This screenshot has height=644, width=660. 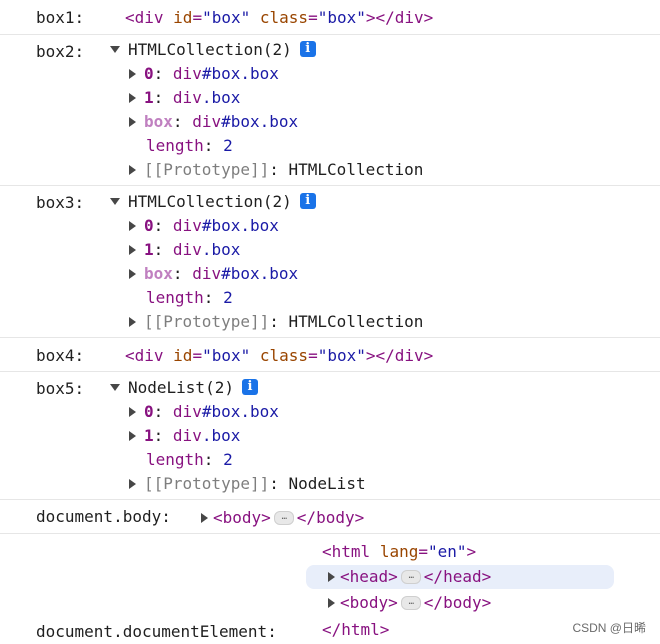 What do you see at coordinates (221, 435) in the screenshot?
I see `item-selector: .box` at bounding box center [221, 435].